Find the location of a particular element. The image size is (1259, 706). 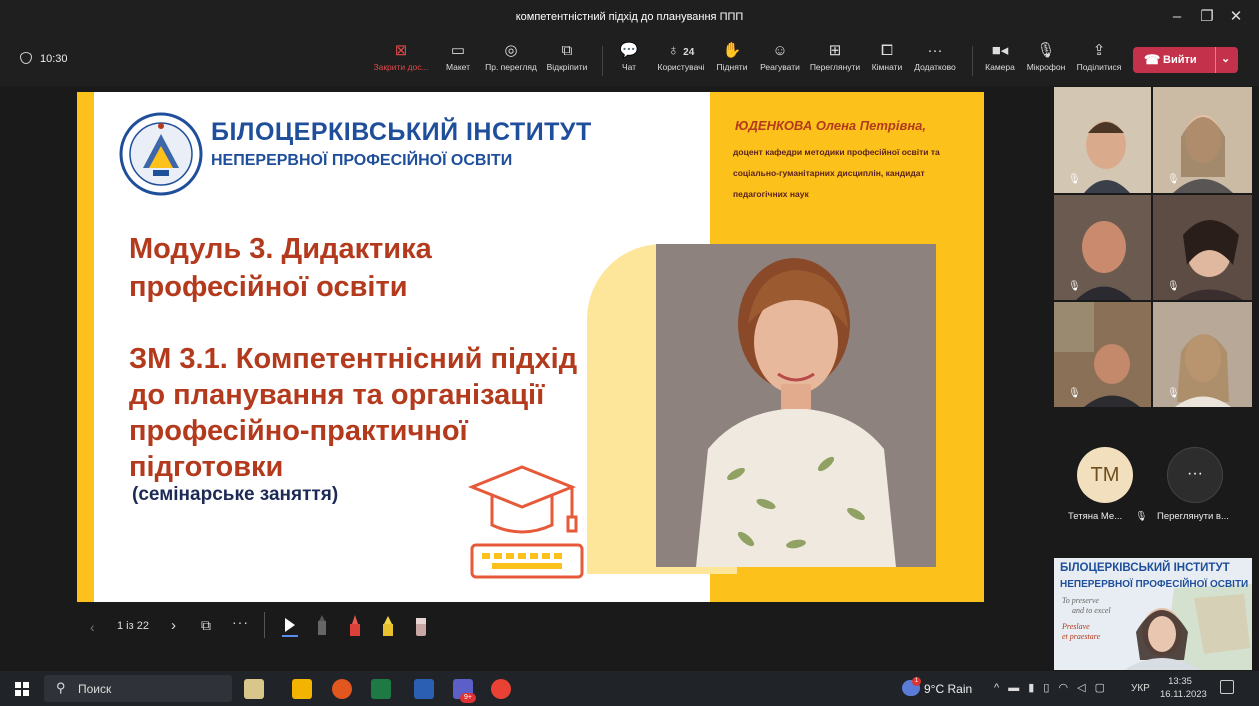

react-icon: ☺ is located at coordinates (780, 50).